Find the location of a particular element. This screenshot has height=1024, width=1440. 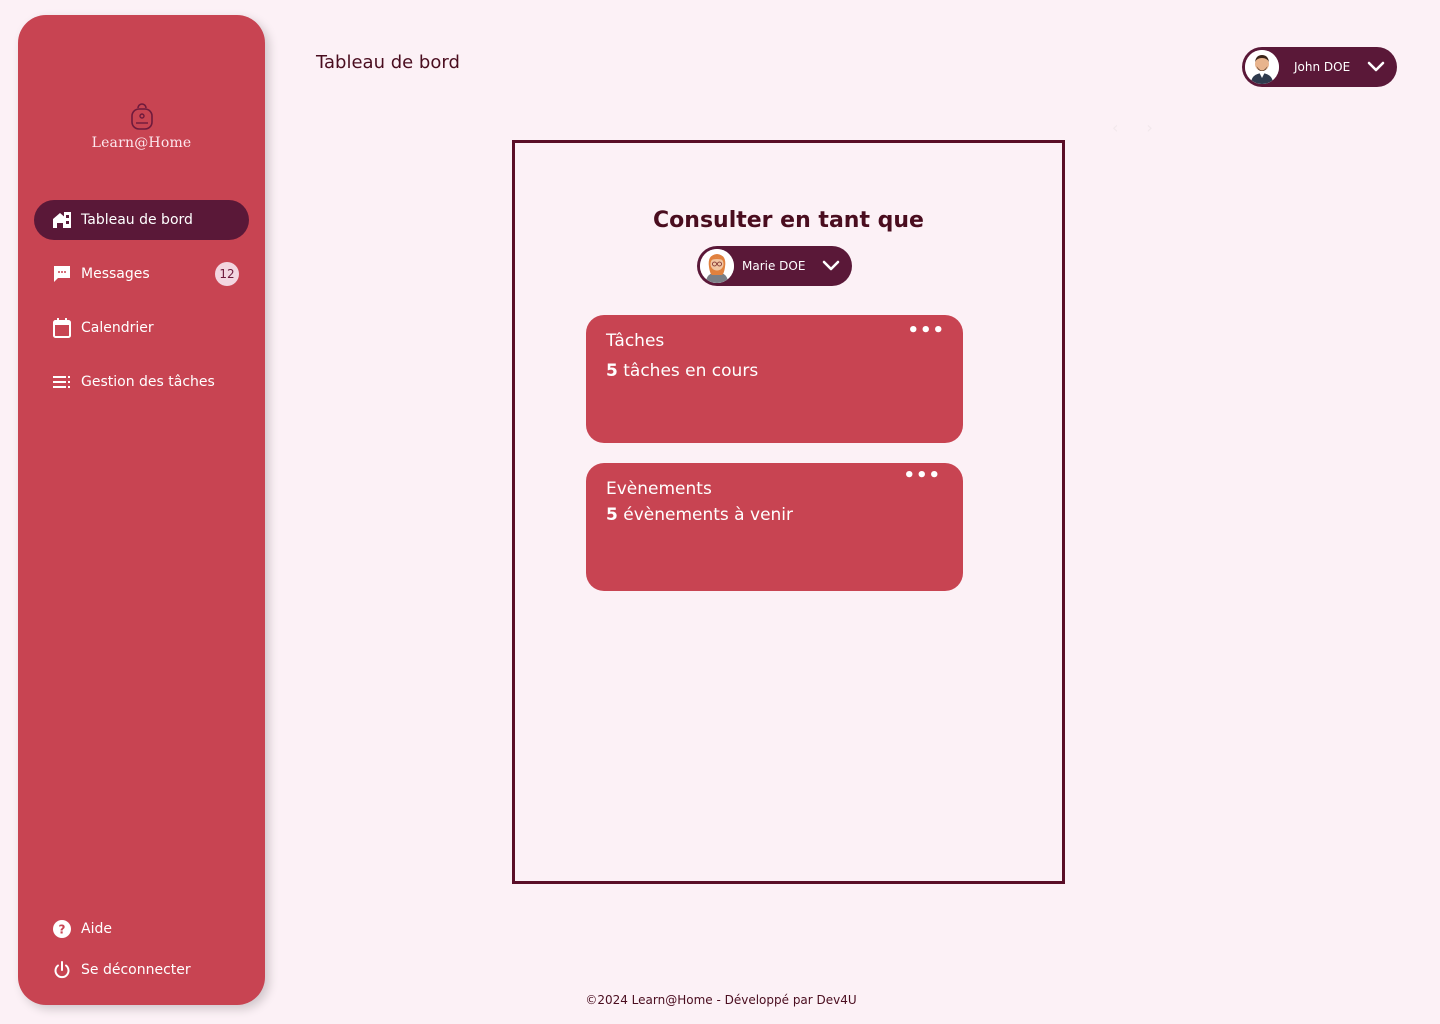

sidebar-item-messages: Messages 12 is located at coordinates (141, 274).